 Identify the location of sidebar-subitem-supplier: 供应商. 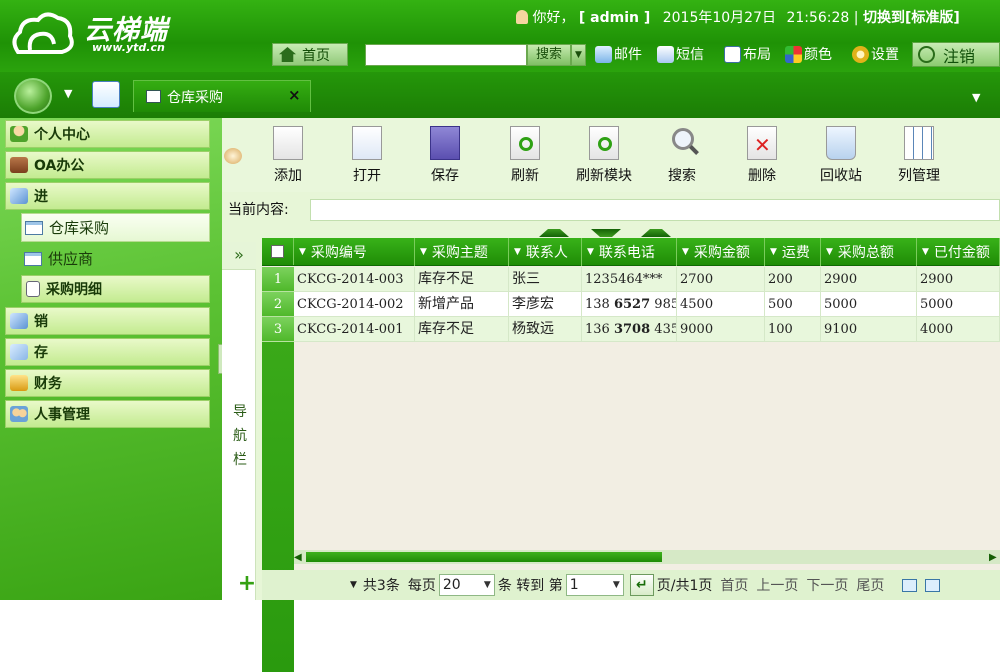
(115, 258).